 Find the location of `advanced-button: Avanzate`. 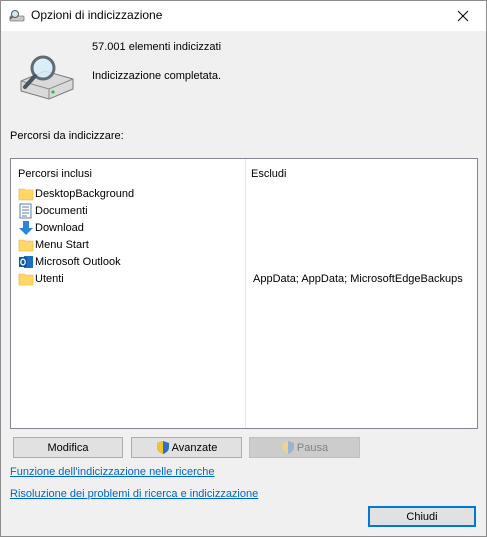

advanced-button: Avanzate is located at coordinates (186, 447).